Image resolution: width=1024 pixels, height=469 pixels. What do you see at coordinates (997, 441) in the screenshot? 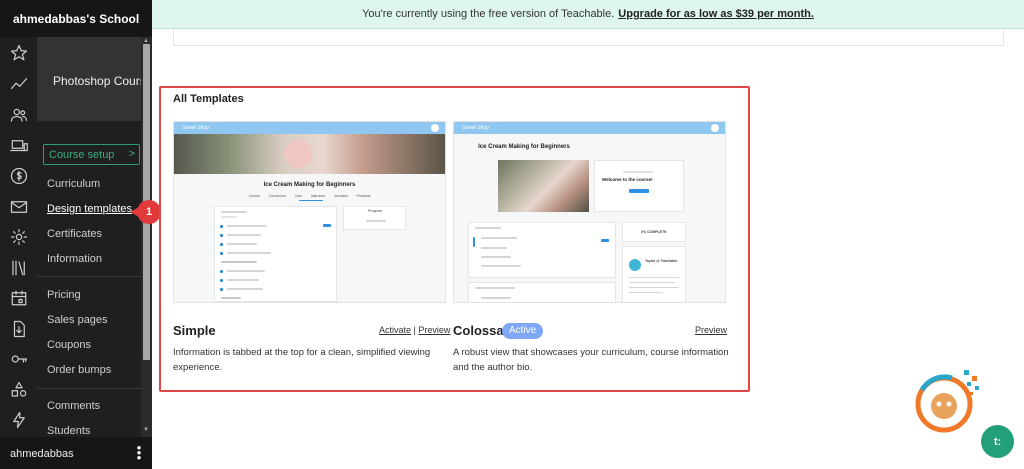
I see `chat-button: t:` at bounding box center [997, 441].